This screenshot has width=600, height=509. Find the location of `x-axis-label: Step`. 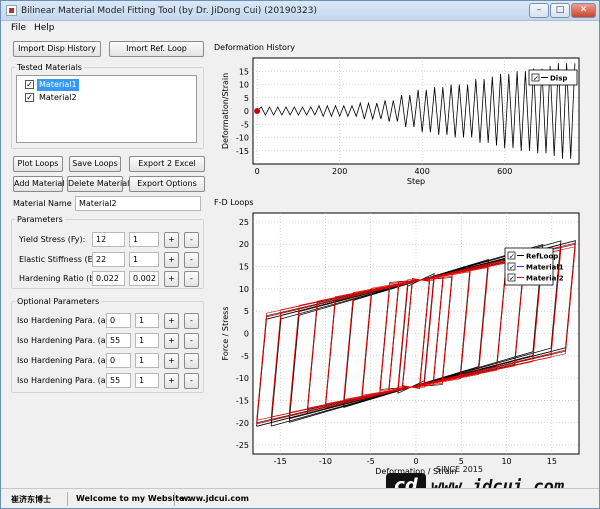

x-axis-label: Step is located at coordinates (416, 181).